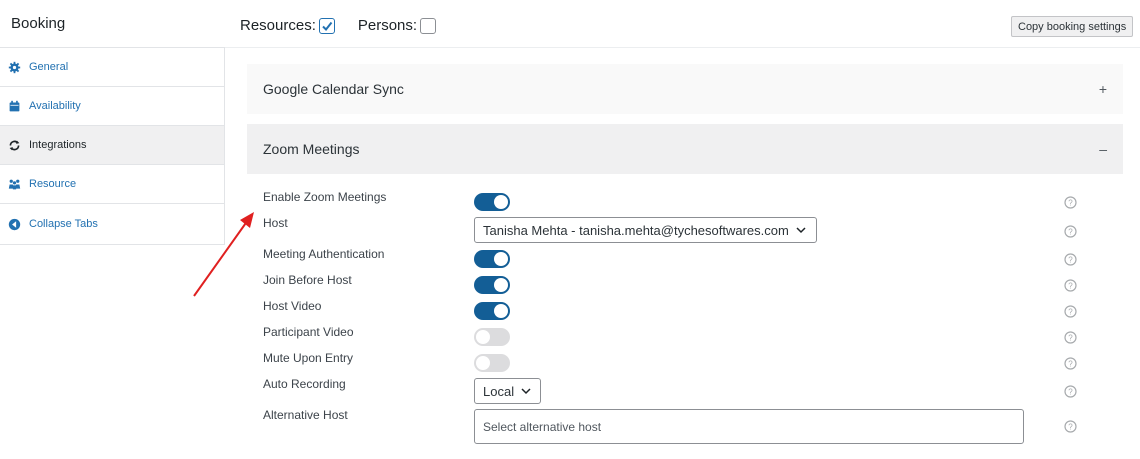  What do you see at coordinates (428, 25) in the screenshot?
I see `persons-checkbox` at bounding box center [428, 25].